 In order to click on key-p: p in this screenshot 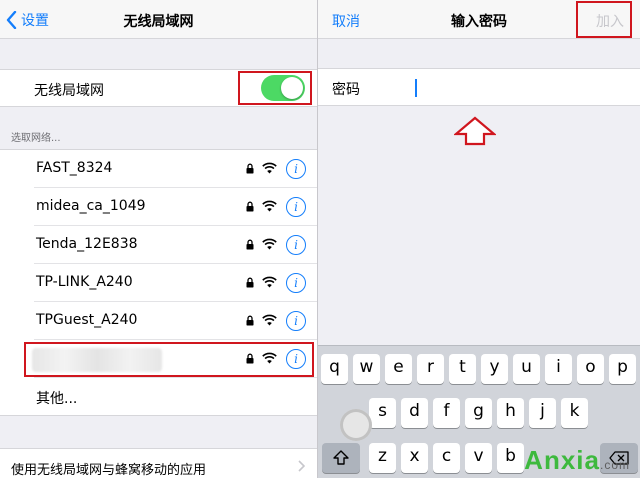, I will do `click(622, 369)`.